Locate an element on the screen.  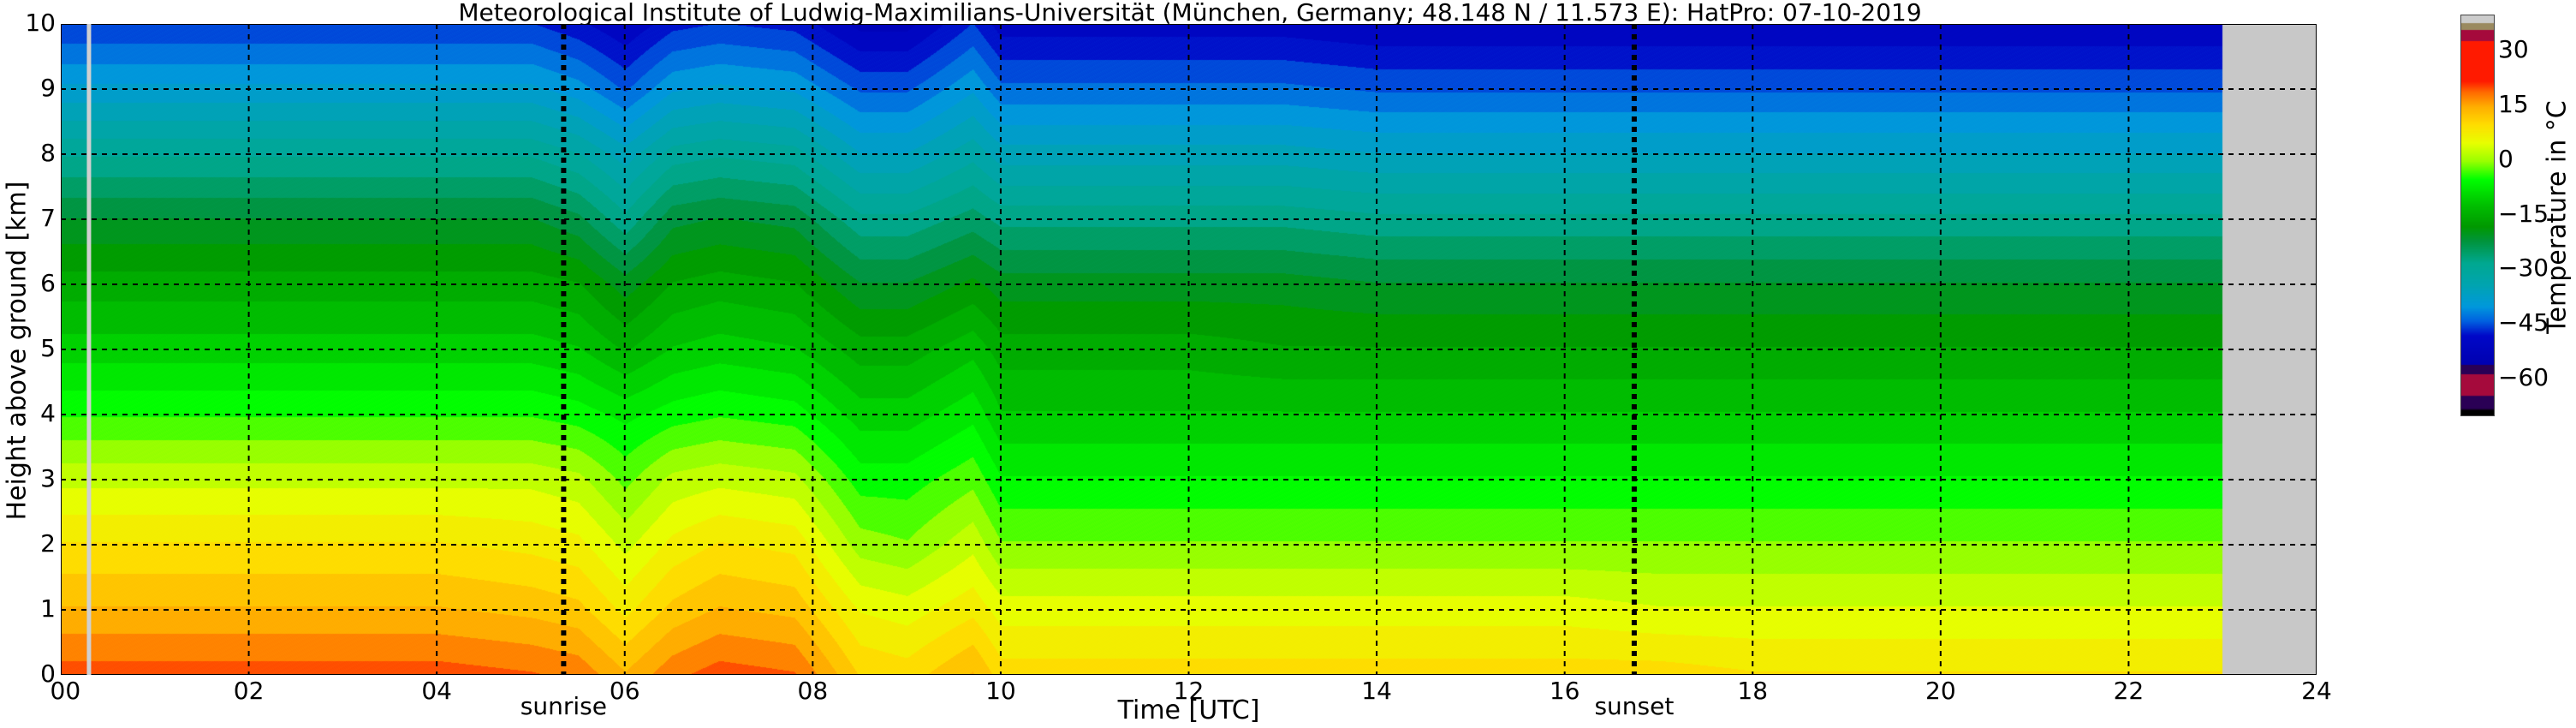
y-tick-label: 0 is located at coordinates (48, 673).